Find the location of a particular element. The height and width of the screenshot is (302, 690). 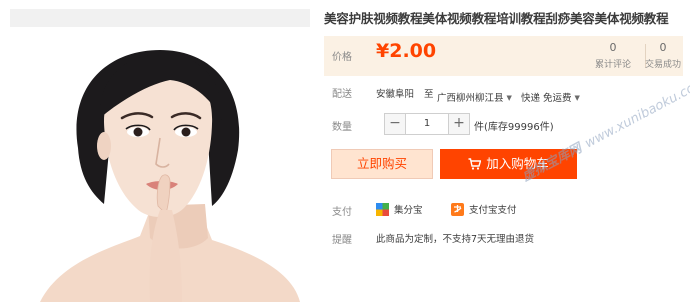

destination-value: 广西柳州柳江县 is located at coordinates (470, 98).